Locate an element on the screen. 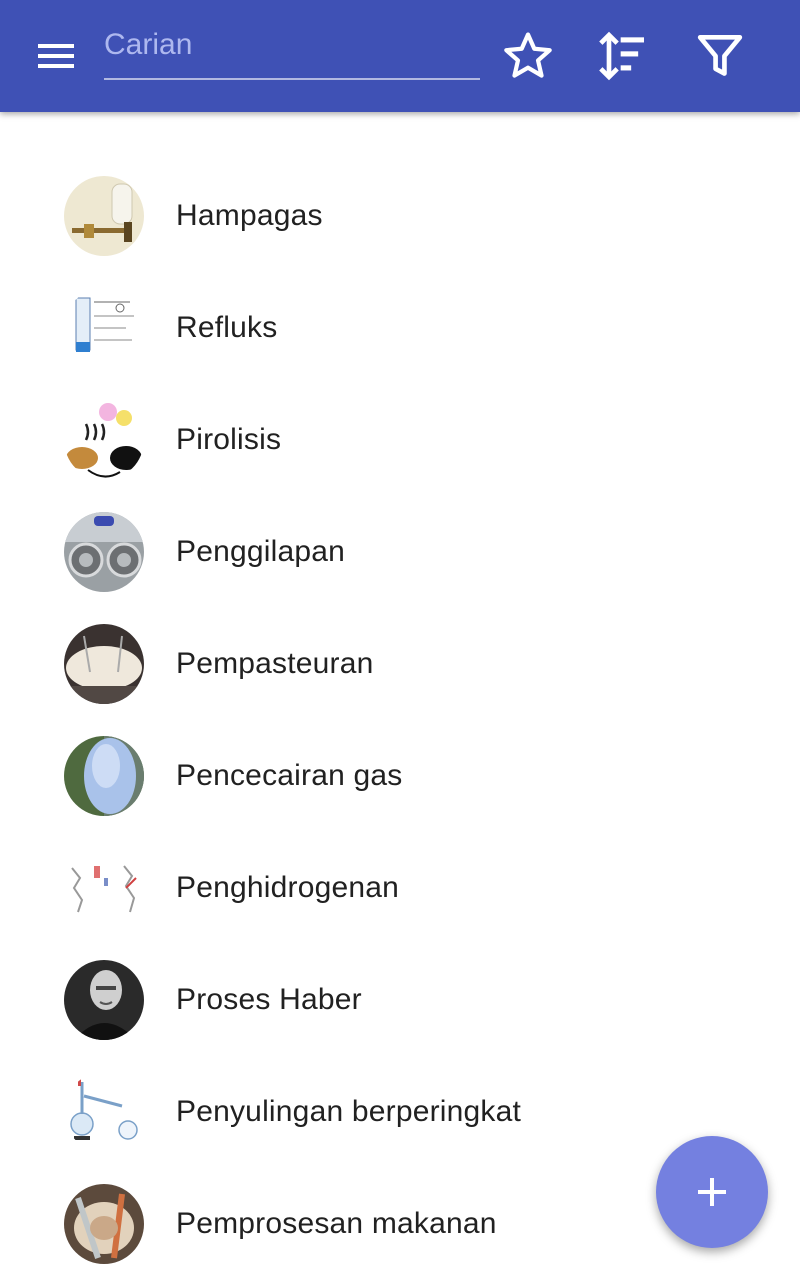 This screenshot has height=1280, width=800. item-label: Penggilapan is located at coordinates (261, 551).